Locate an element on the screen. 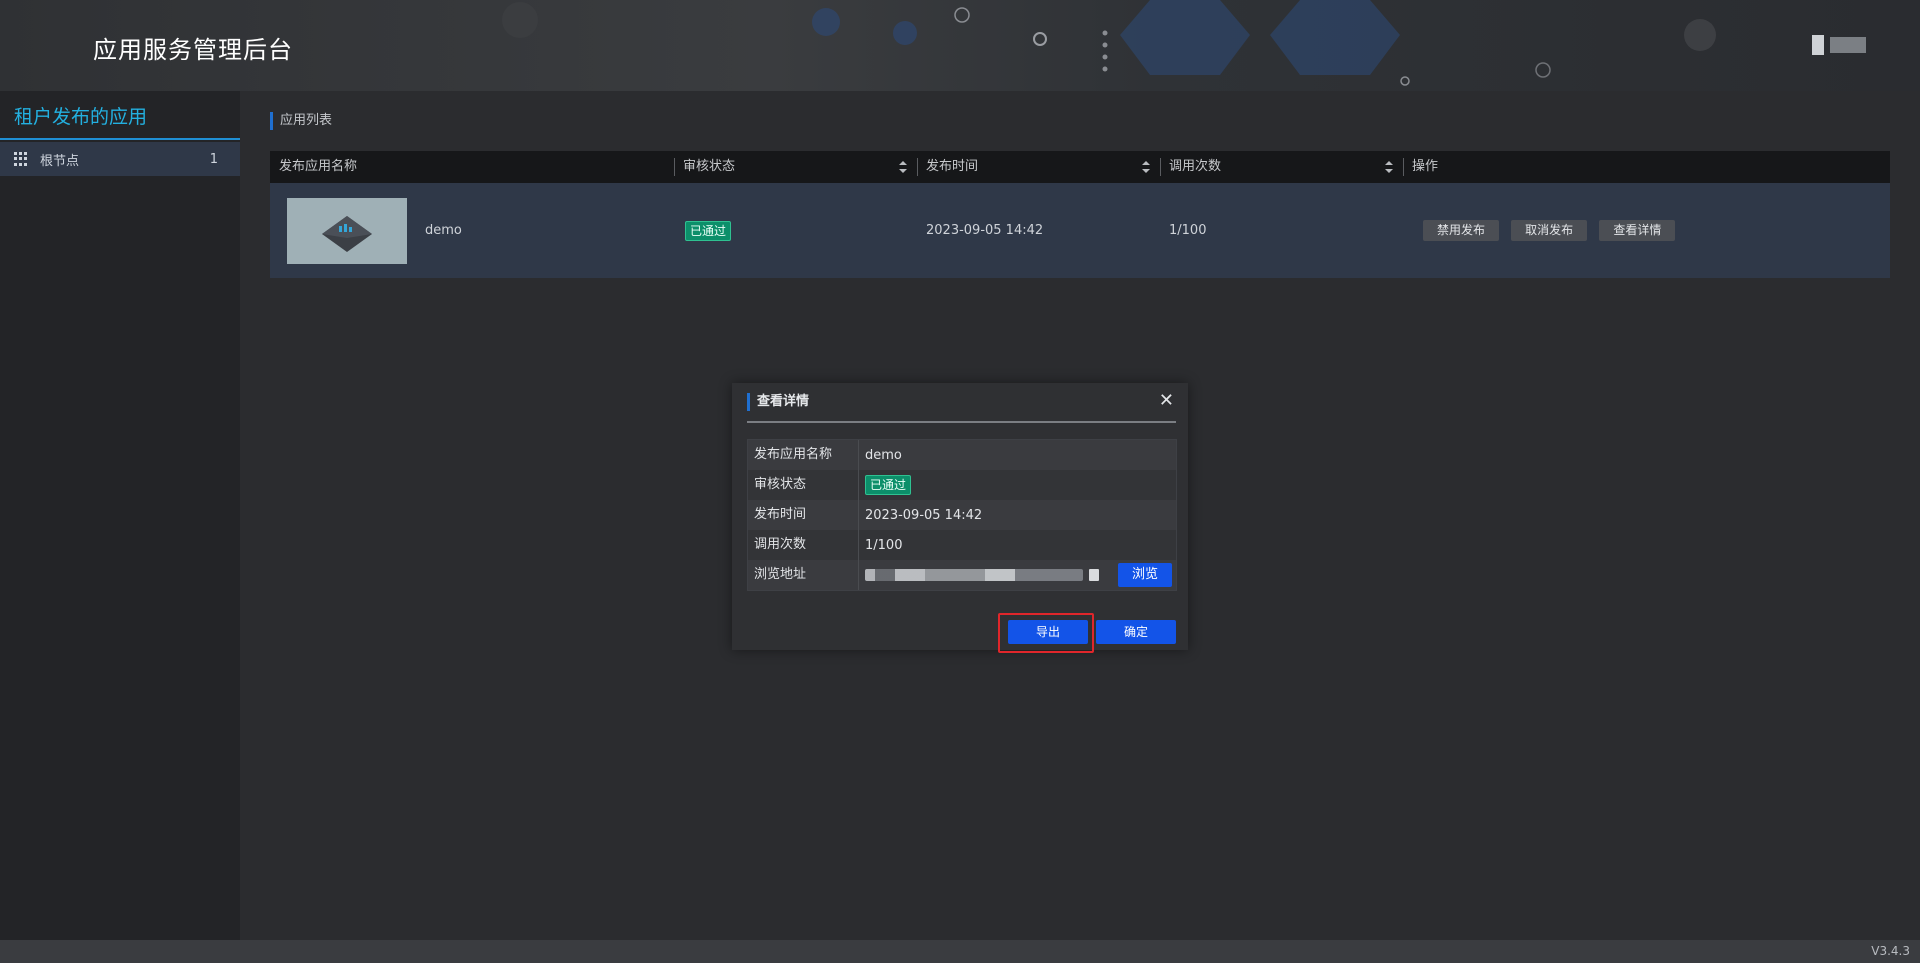  column-header-actions: 操作 is located at coordinates (1646, 167).